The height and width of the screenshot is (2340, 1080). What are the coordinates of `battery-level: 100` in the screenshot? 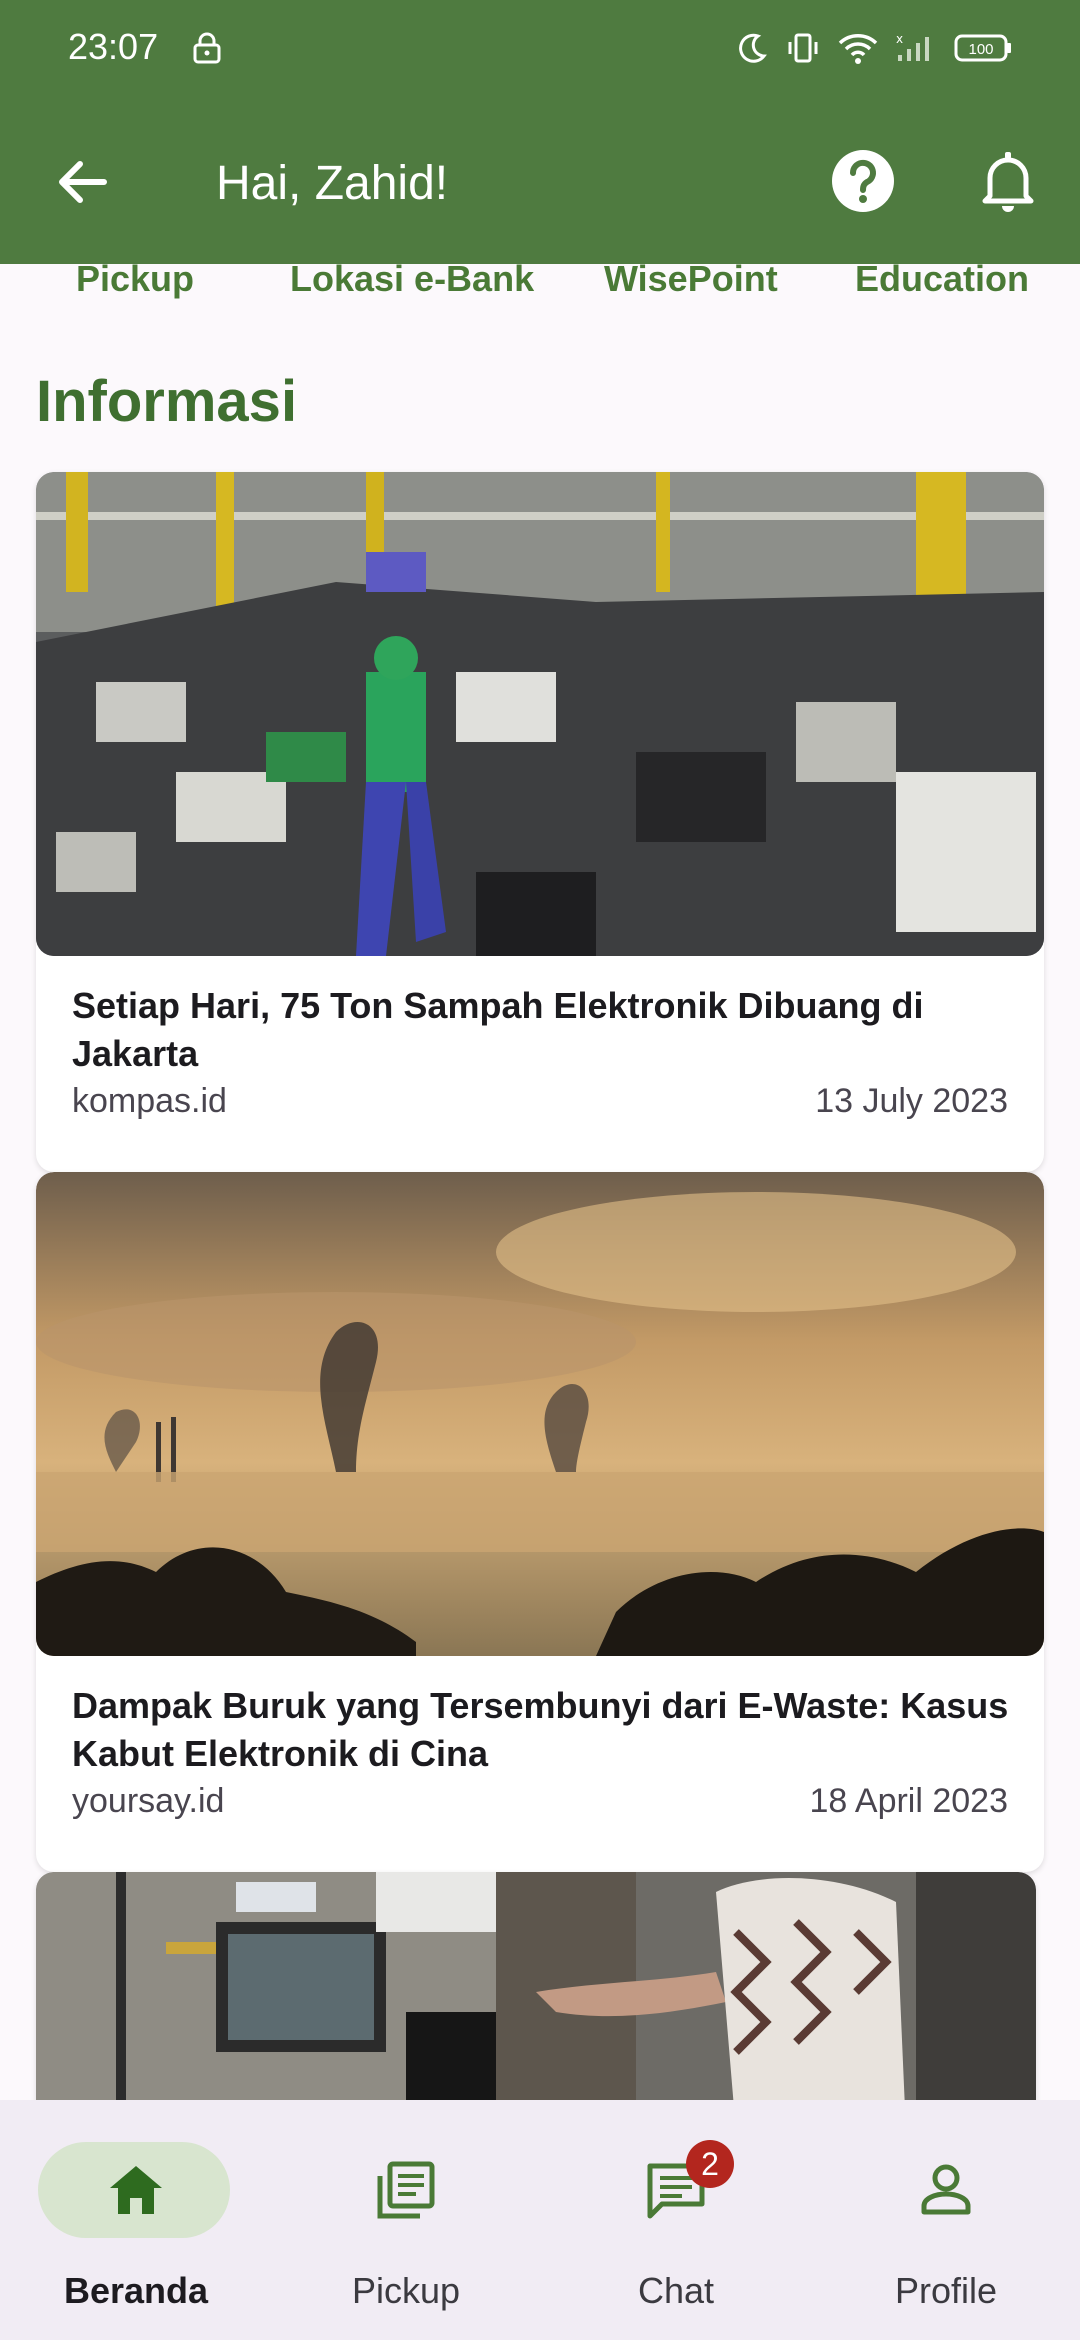 It's located at (980, 49).